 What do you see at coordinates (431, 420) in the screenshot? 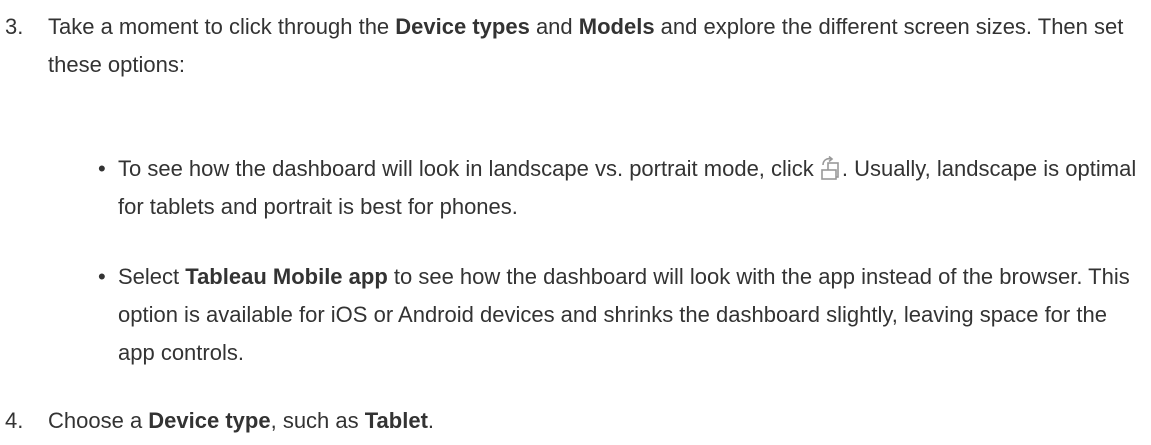
I see `step-4-text-part: .` at bounding box center [431, 420].